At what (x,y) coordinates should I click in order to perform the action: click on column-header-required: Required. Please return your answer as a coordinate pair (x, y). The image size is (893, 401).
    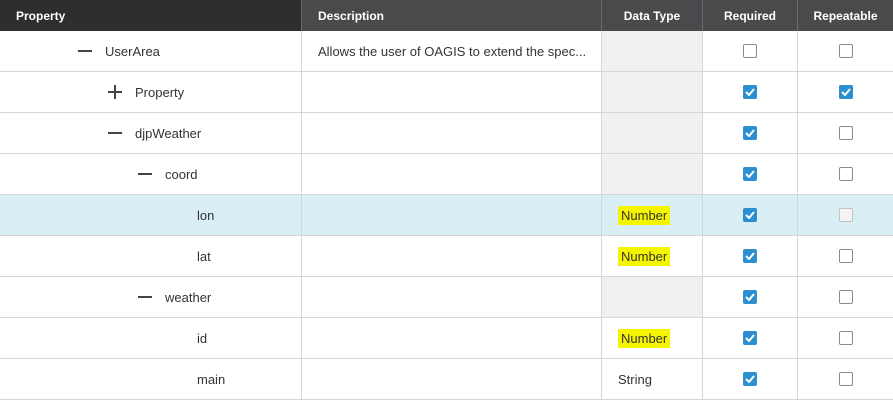
    Looking at the image, I should click on (750, 15).